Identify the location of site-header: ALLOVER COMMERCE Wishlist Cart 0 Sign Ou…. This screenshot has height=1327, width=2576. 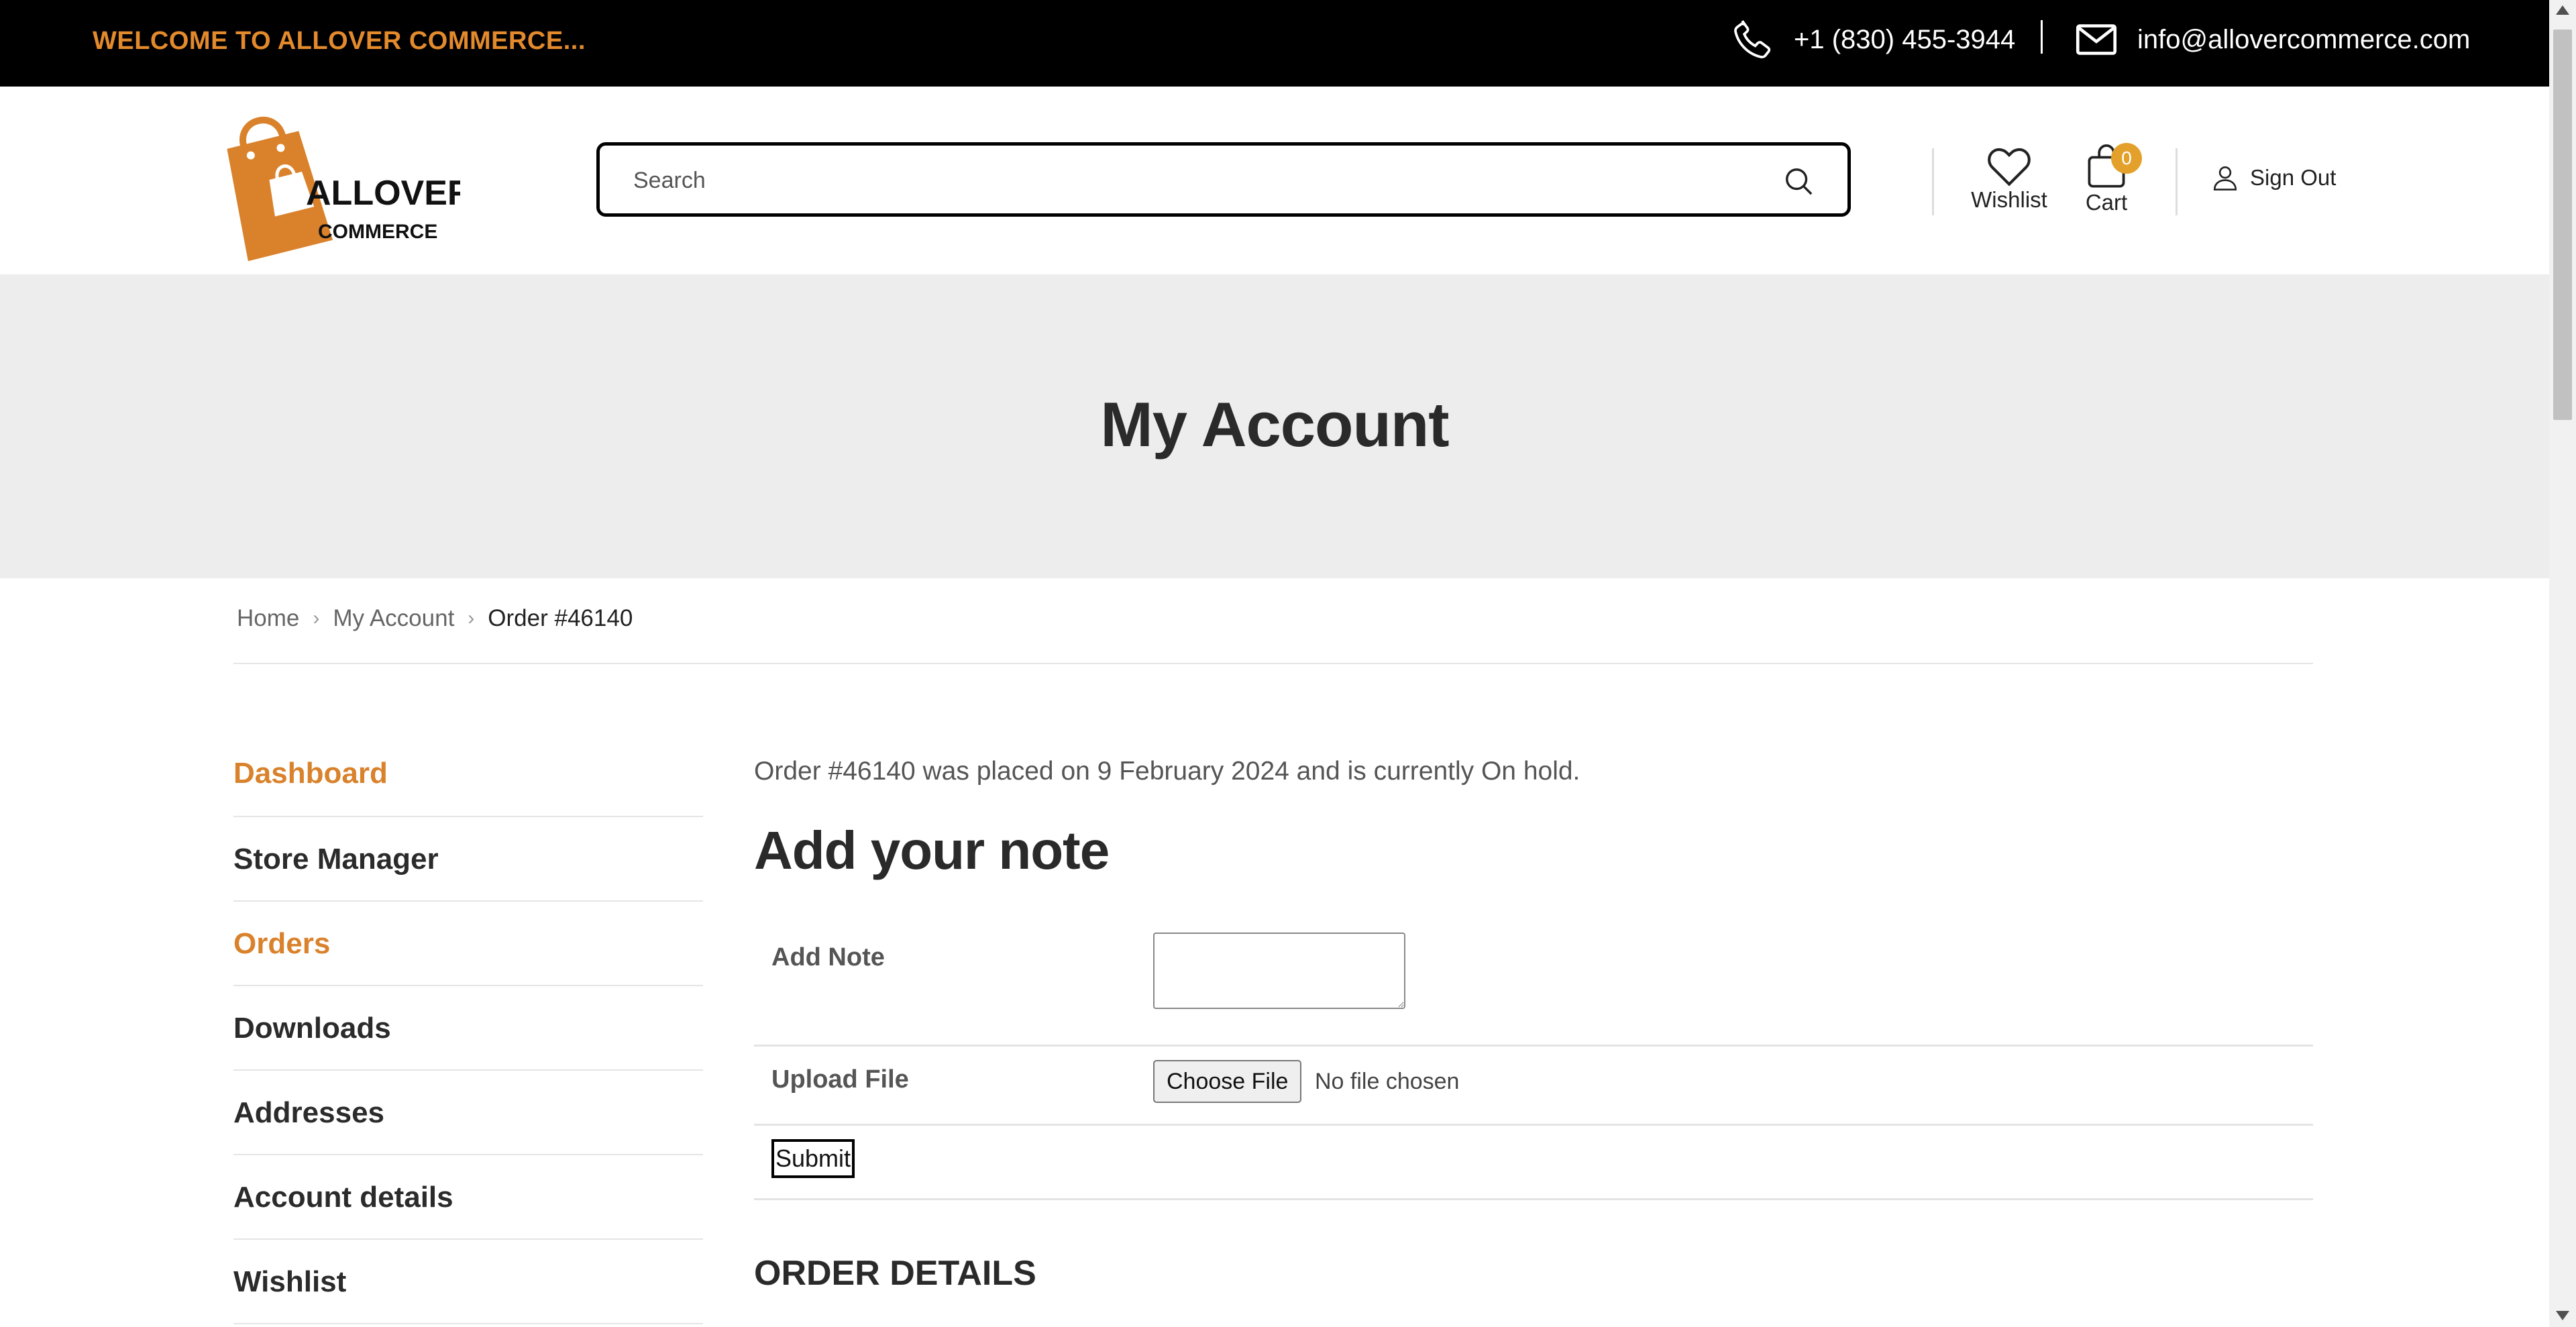
(1274, 181).